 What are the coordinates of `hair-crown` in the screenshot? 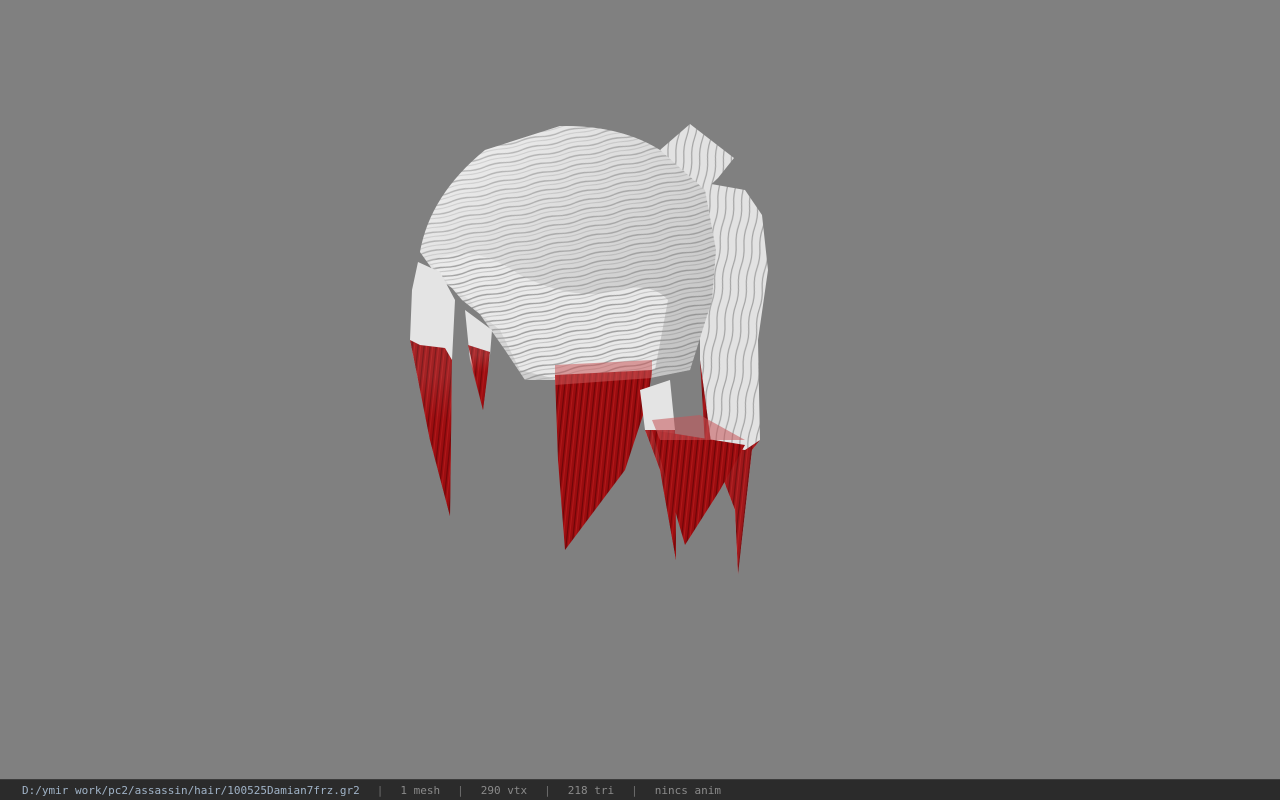 It's located at (568, 252).